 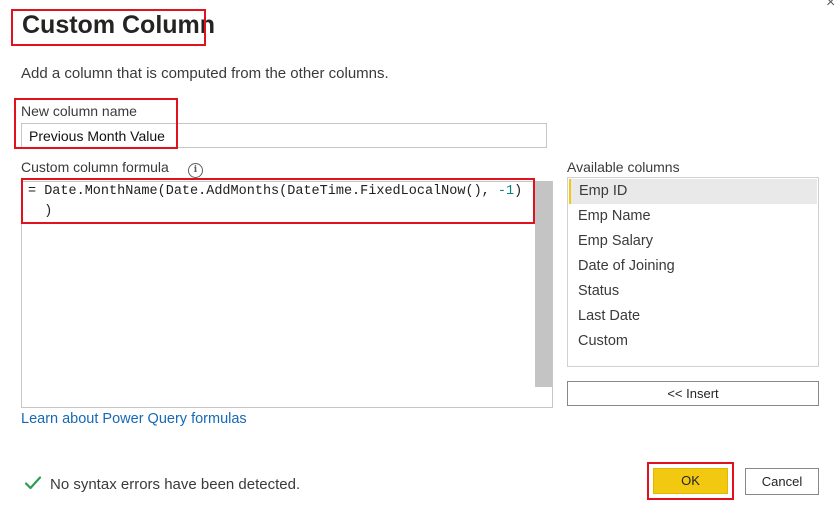 I want to click on formula-line1-suffix: ), so click(x=518, y=191).